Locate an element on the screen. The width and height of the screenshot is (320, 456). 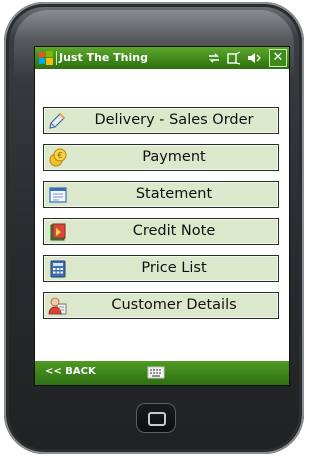
menu-credit-note-button: Credit Note is located at coordinates (161, 231).